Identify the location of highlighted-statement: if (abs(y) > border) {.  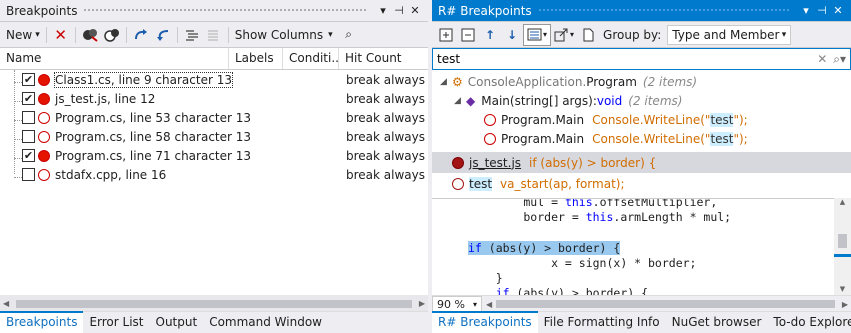
(544, 247).